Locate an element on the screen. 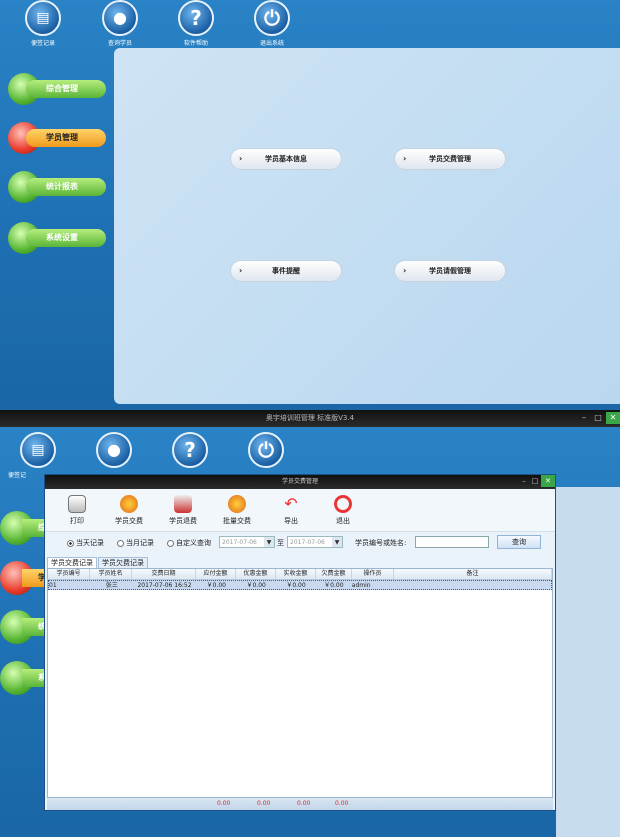 This screenshot has height=837, width=620. sidebar-item-reports: 统计报表 is located at coordinates (57, 187).